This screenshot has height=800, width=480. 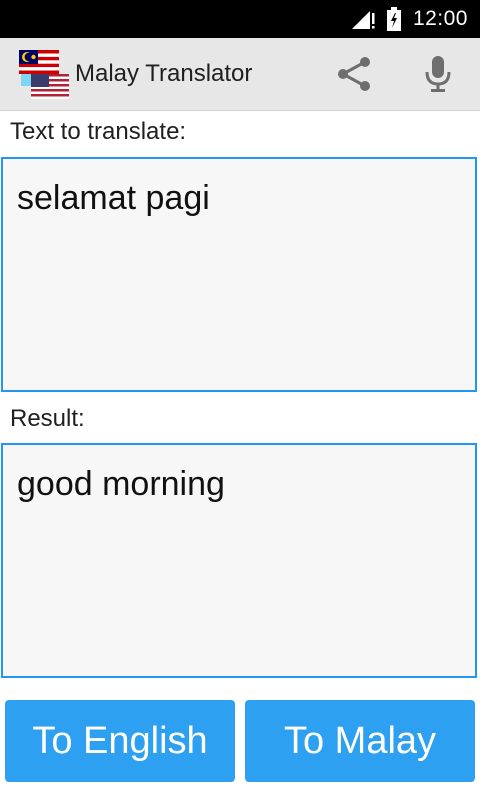 What do you see at coordinates (50, 86) in the screenshot?
I see `us-flag-icon` at bounding box center [50, 86].